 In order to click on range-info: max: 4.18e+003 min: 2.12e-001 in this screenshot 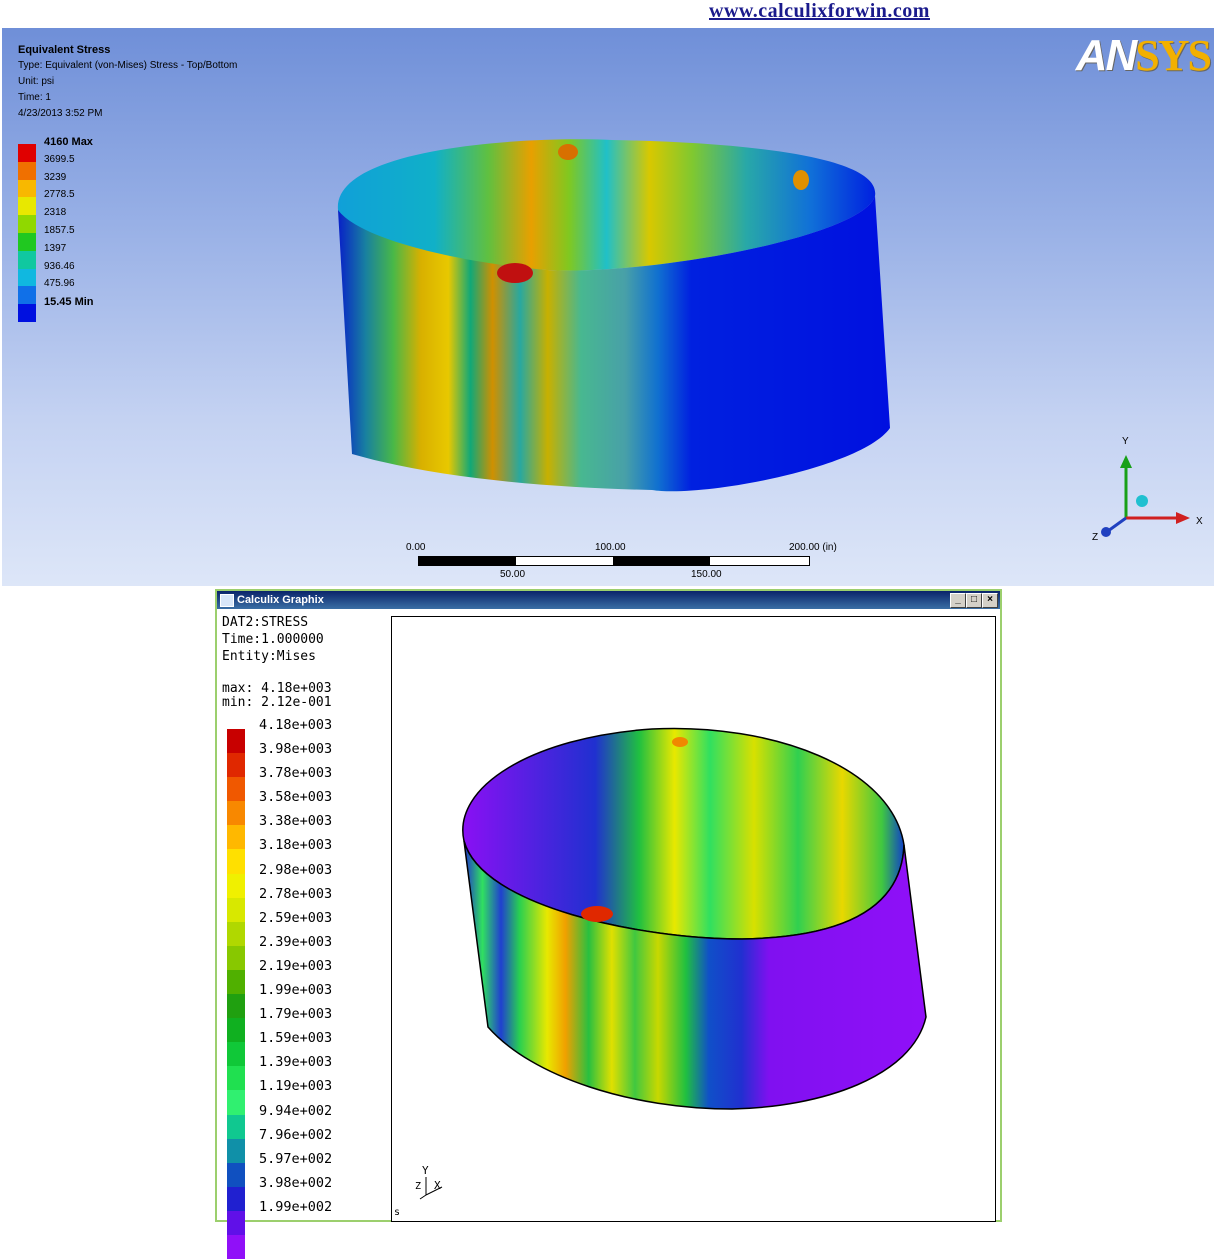, I will do `click(277, 696)`.